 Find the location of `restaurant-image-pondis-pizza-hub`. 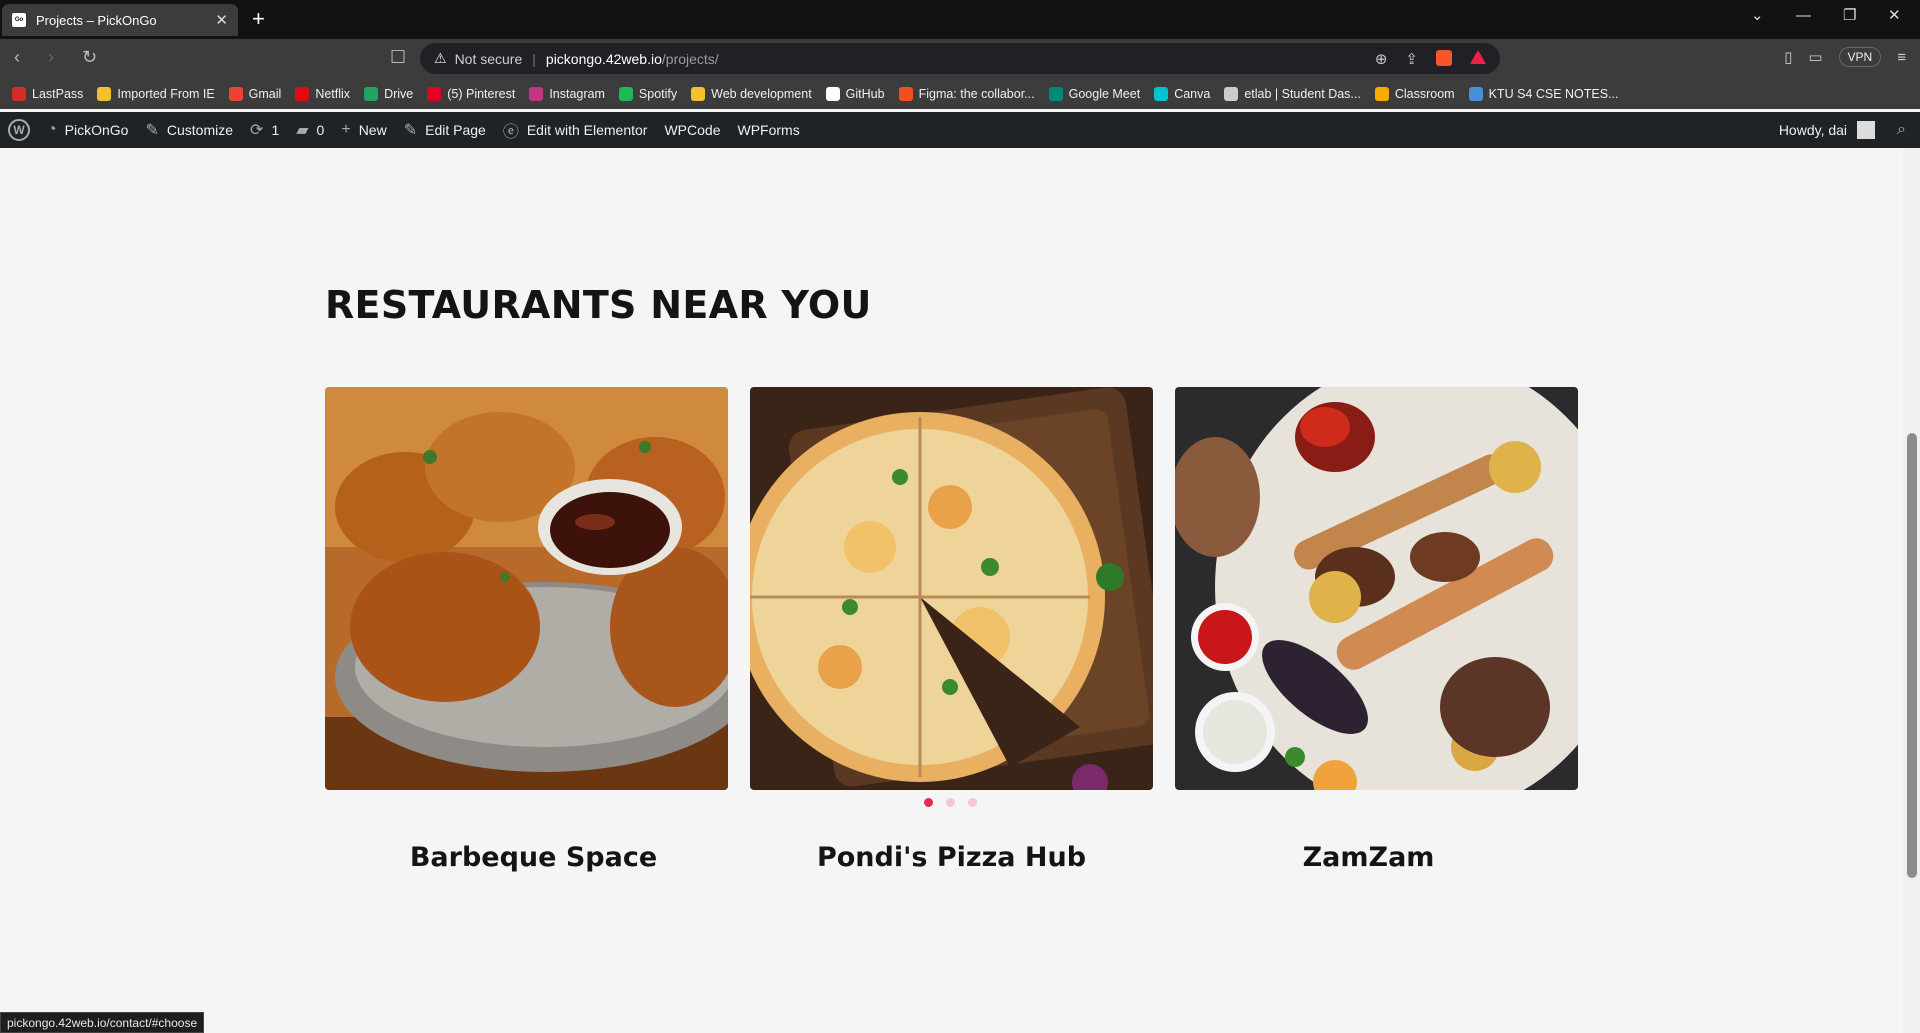

restaurant-image-pondis-pizza-hub is located at coordinates (951, 588).